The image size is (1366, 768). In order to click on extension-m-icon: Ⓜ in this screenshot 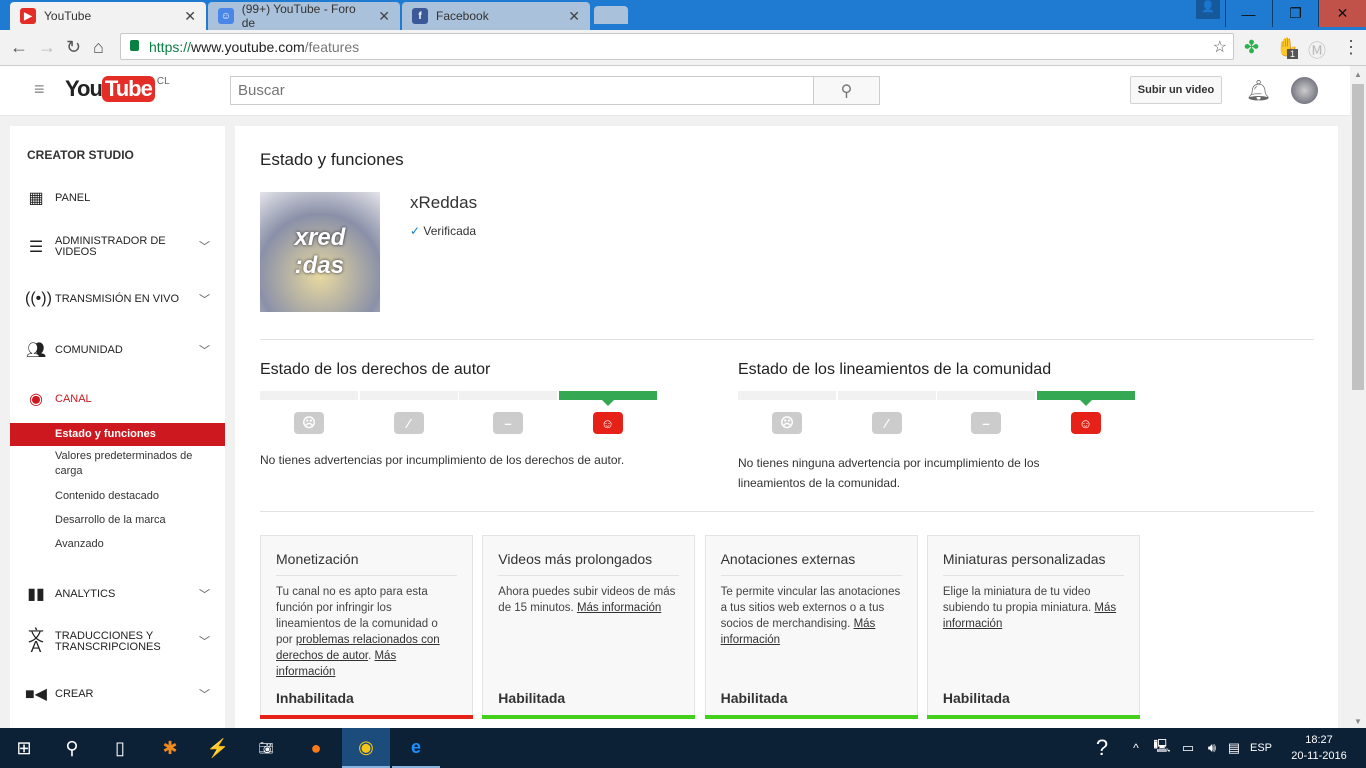, I will do `click(1317, 50)`.